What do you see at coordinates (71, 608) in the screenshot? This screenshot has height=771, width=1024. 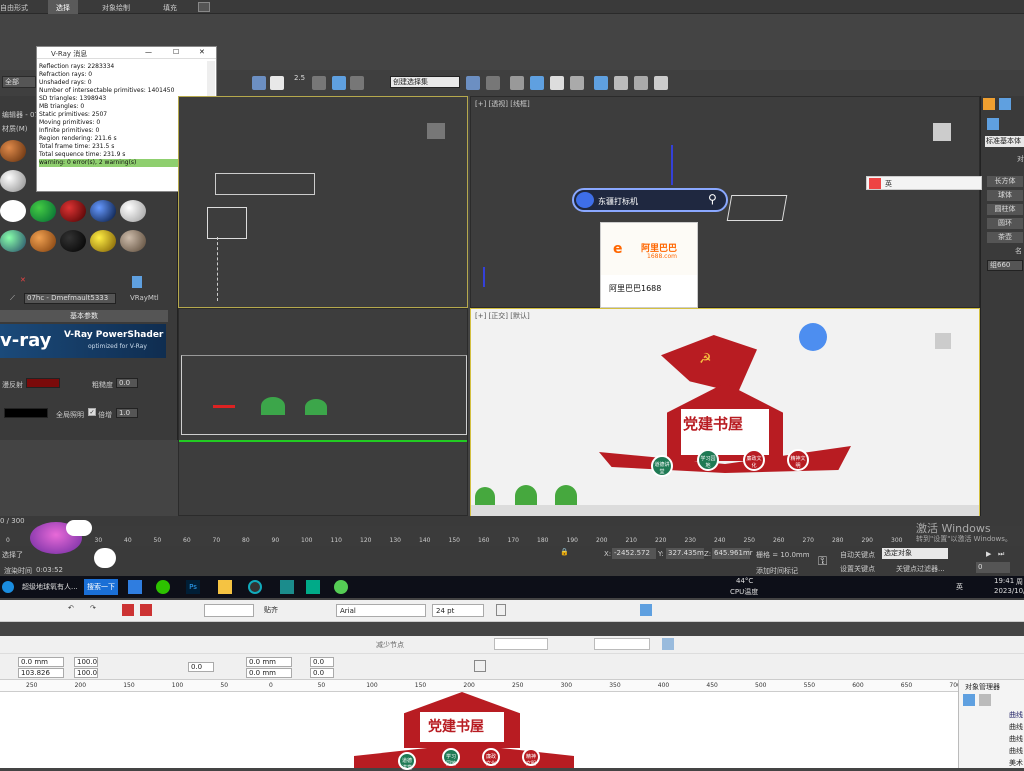 I see `undo-icon: ↶` at bounding box center [71, 608].